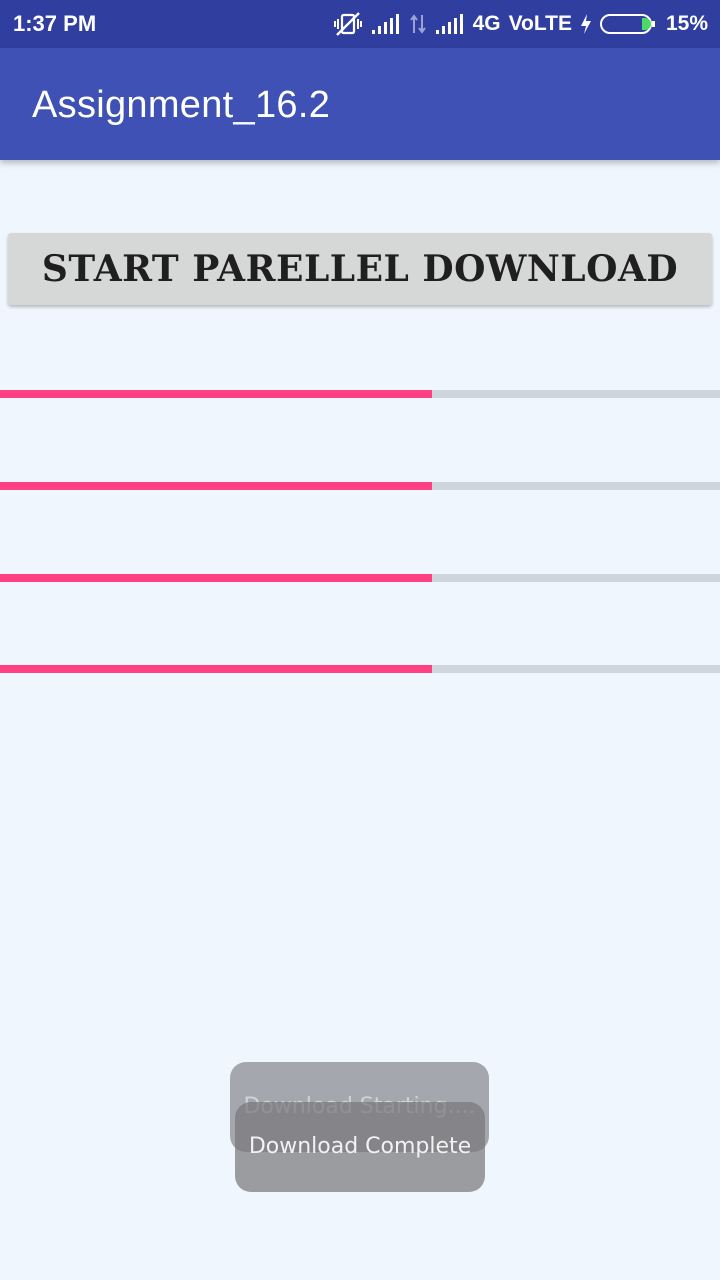 The image size is (720, 1280). I want to click on battery-icon, so click(627, 24).